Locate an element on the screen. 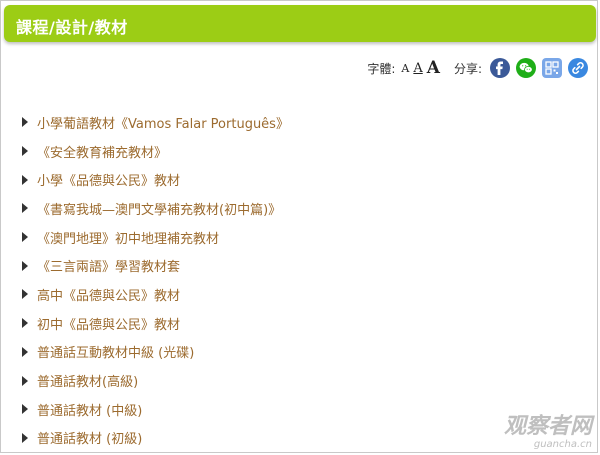  watermark-sub: guancha.cn is located at coordinates (562, 444).